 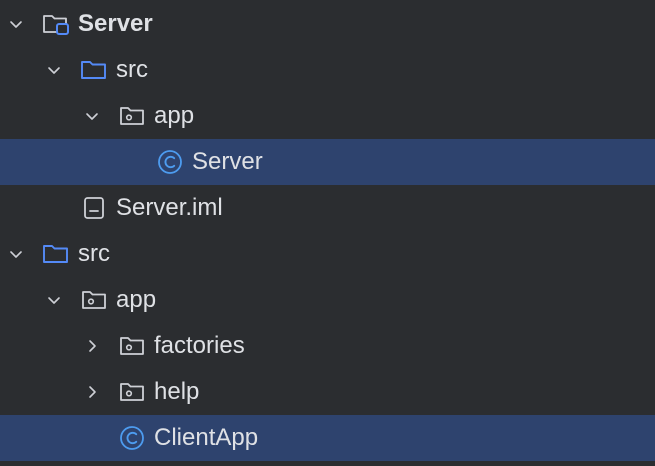 What do you see at coordinates (206, 437) in the screenshot?
I see `tree-item-label: ClientApp` at bounding box center [206, 437].